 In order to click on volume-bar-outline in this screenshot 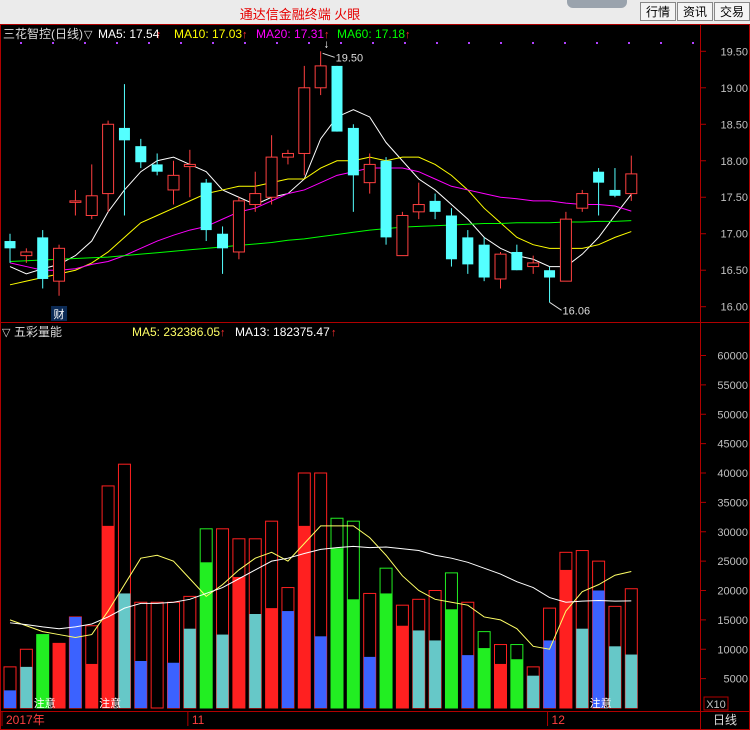, I will do `click(157, 655)`.